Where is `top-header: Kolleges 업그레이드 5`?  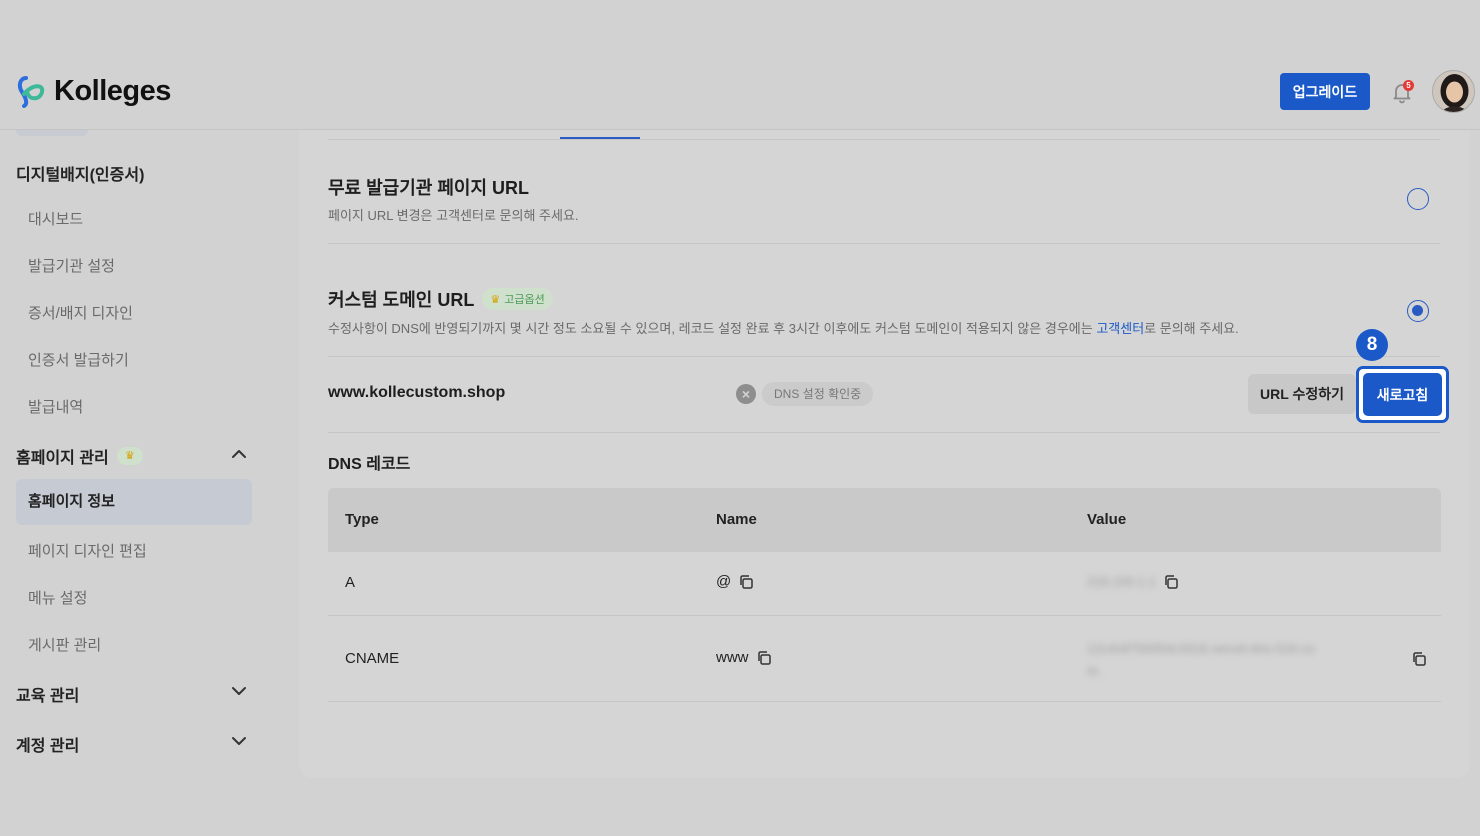
top-header: Kolleges 업그레이드 5 is located at coordinates (740, 92).